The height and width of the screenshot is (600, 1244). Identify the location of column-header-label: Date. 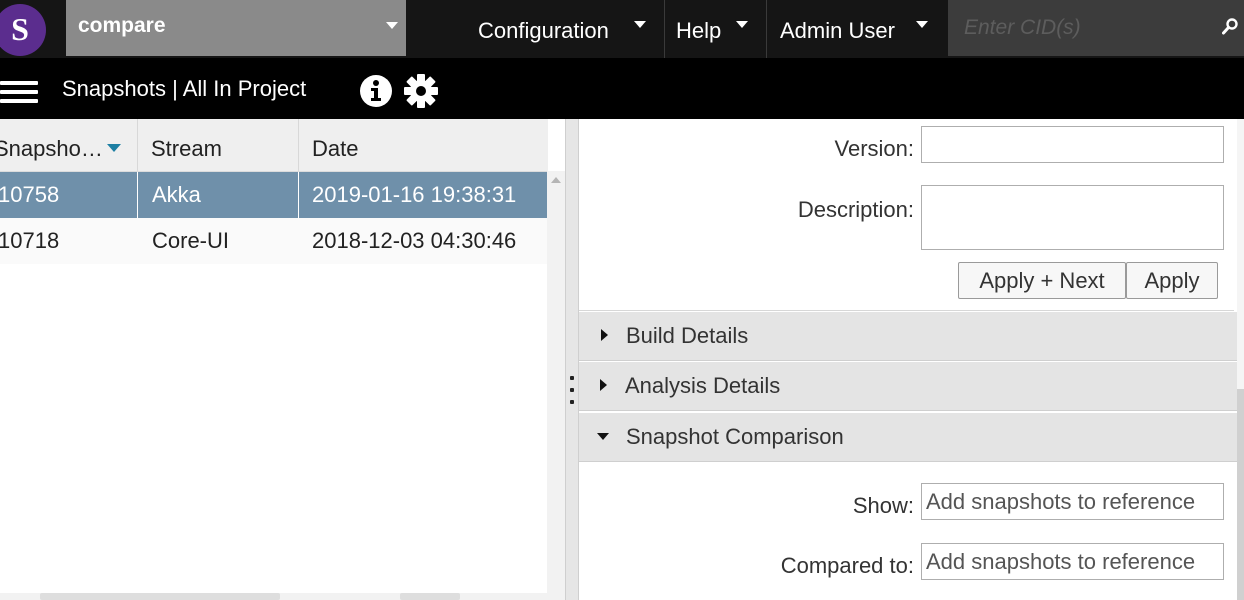
(335, 148).